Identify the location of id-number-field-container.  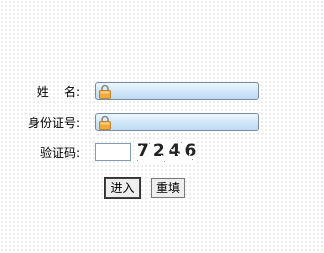
(177, 122).